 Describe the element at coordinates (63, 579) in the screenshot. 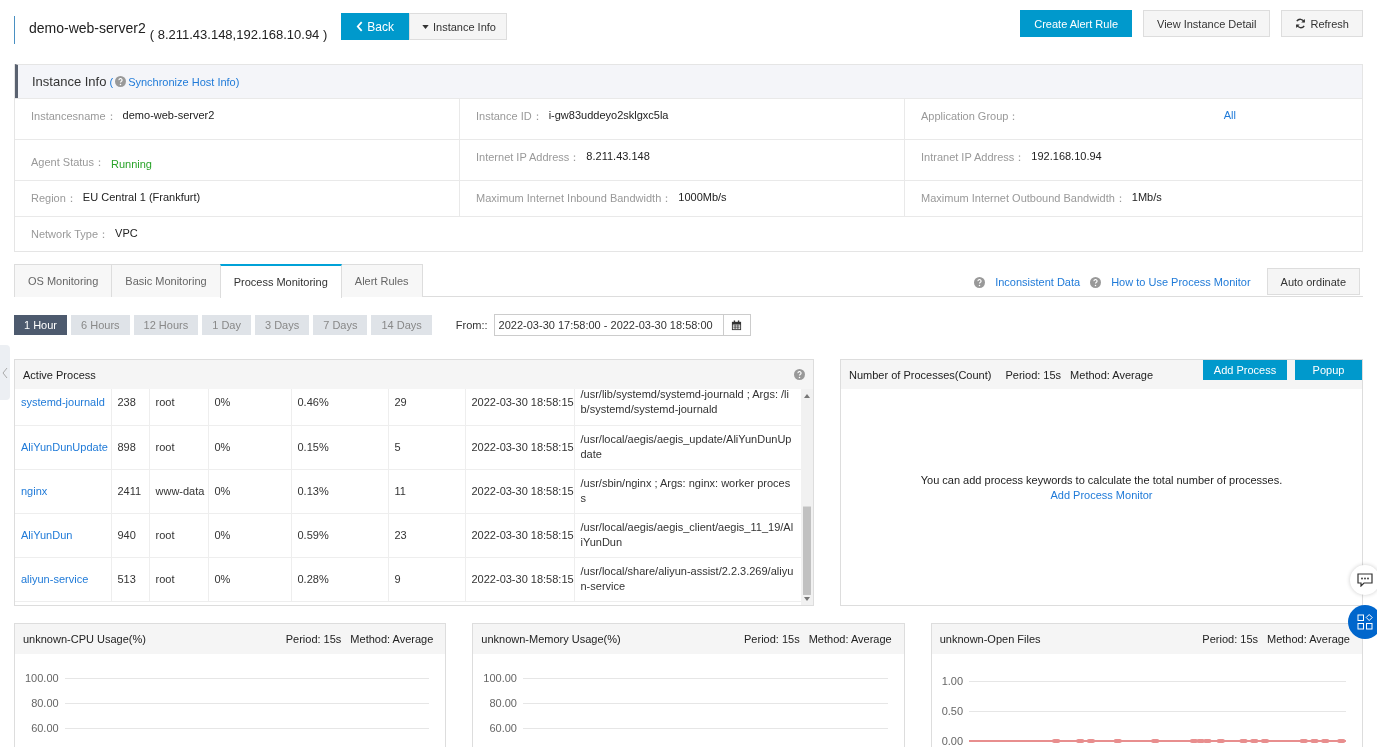

I see `process-name-link: aliyun-service` at that location.